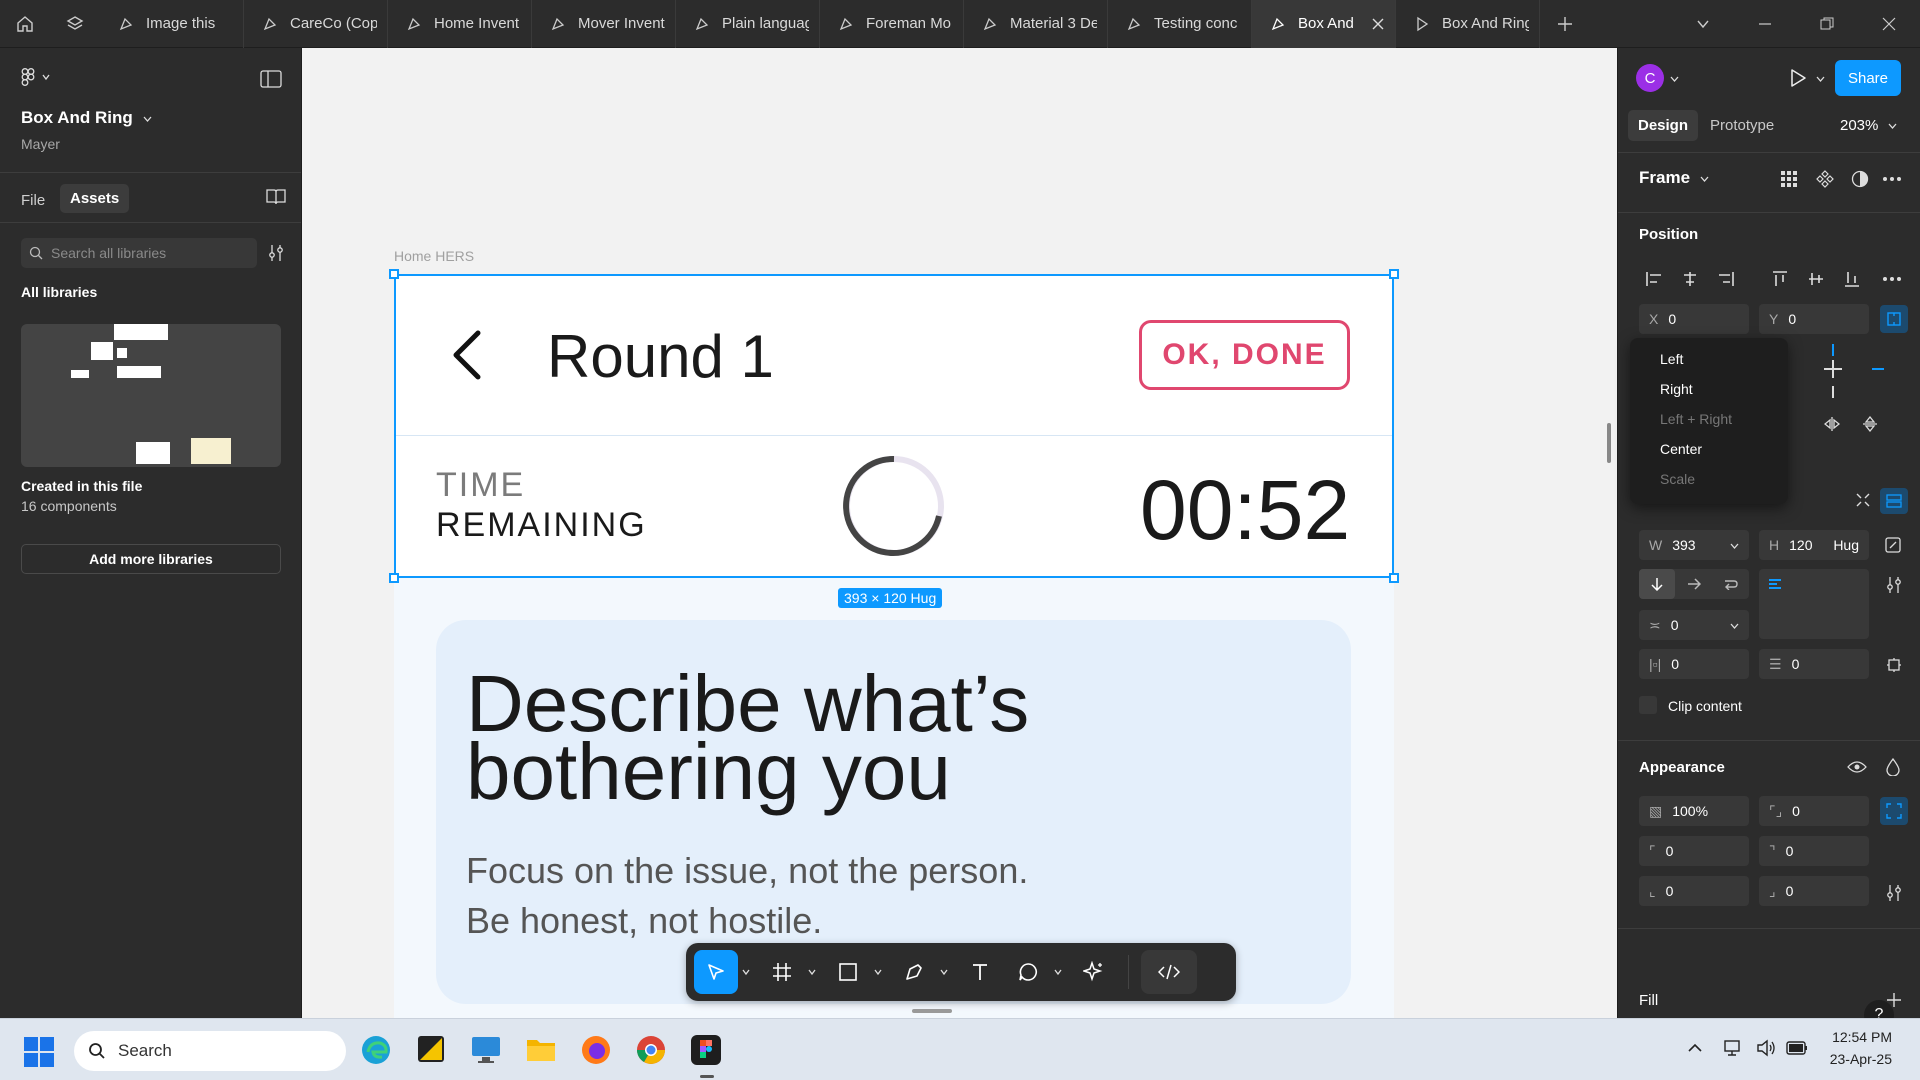 This screenshot has height=1080, width=1920. I want to click on pen-tool-icon, so click(914, 972).